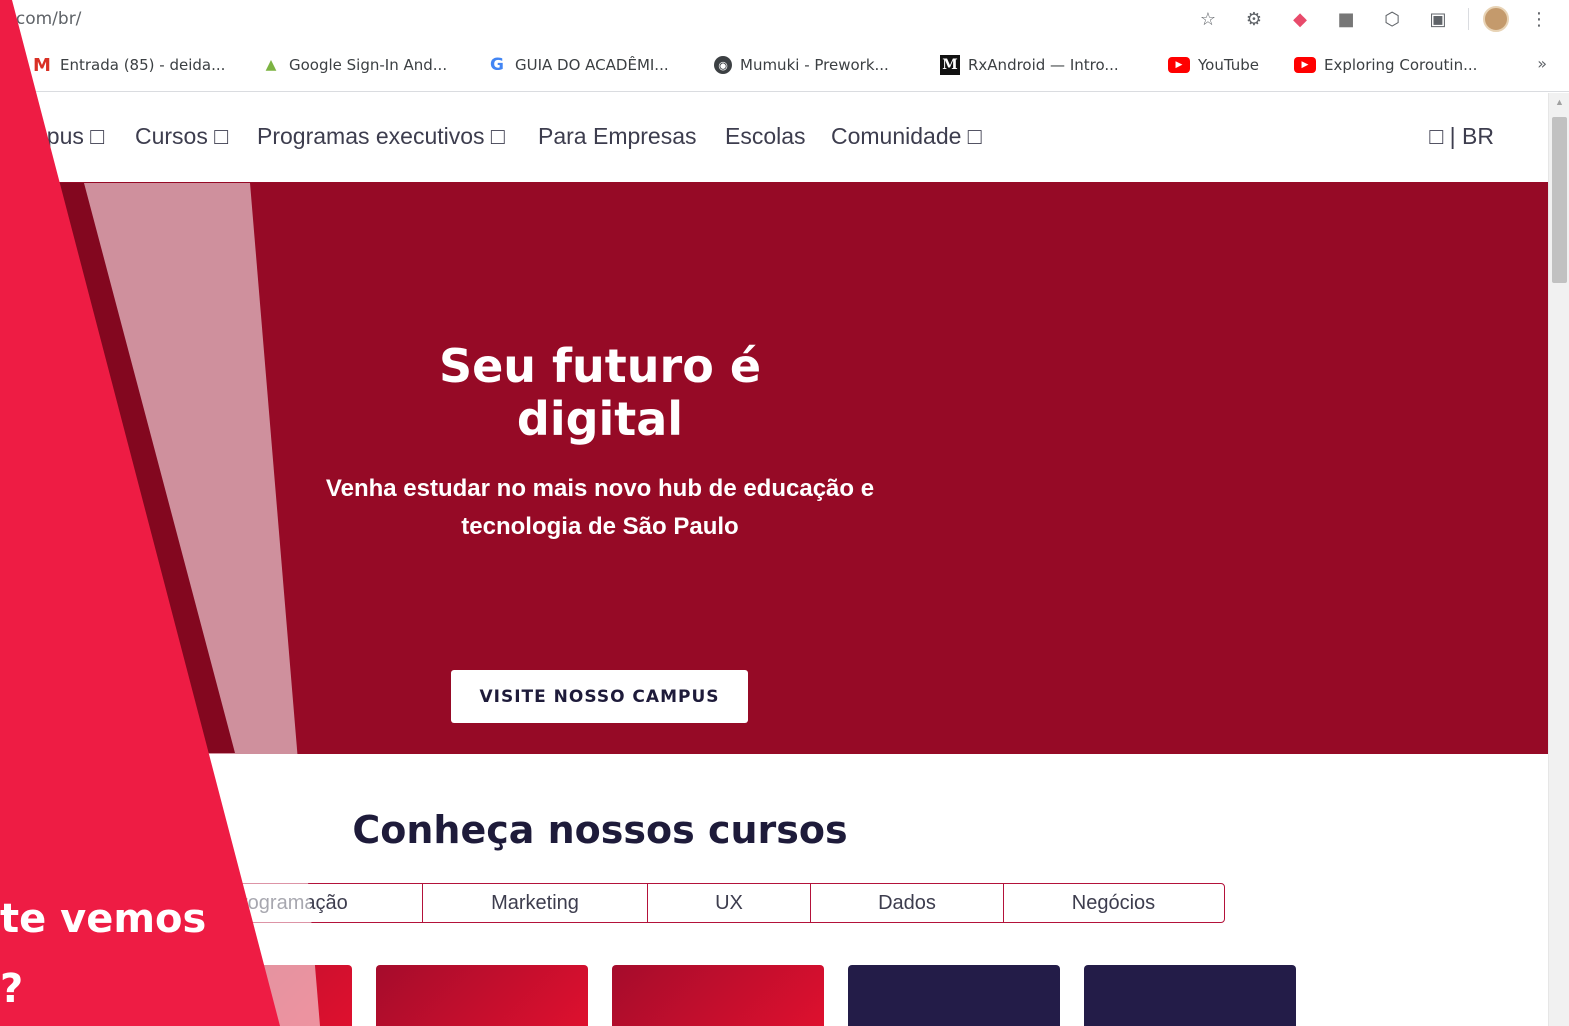 Image resolution: width=1569 pixels, height=1026 pixels. I want to click on tab-marketing: Marketing, so click(535, 903).